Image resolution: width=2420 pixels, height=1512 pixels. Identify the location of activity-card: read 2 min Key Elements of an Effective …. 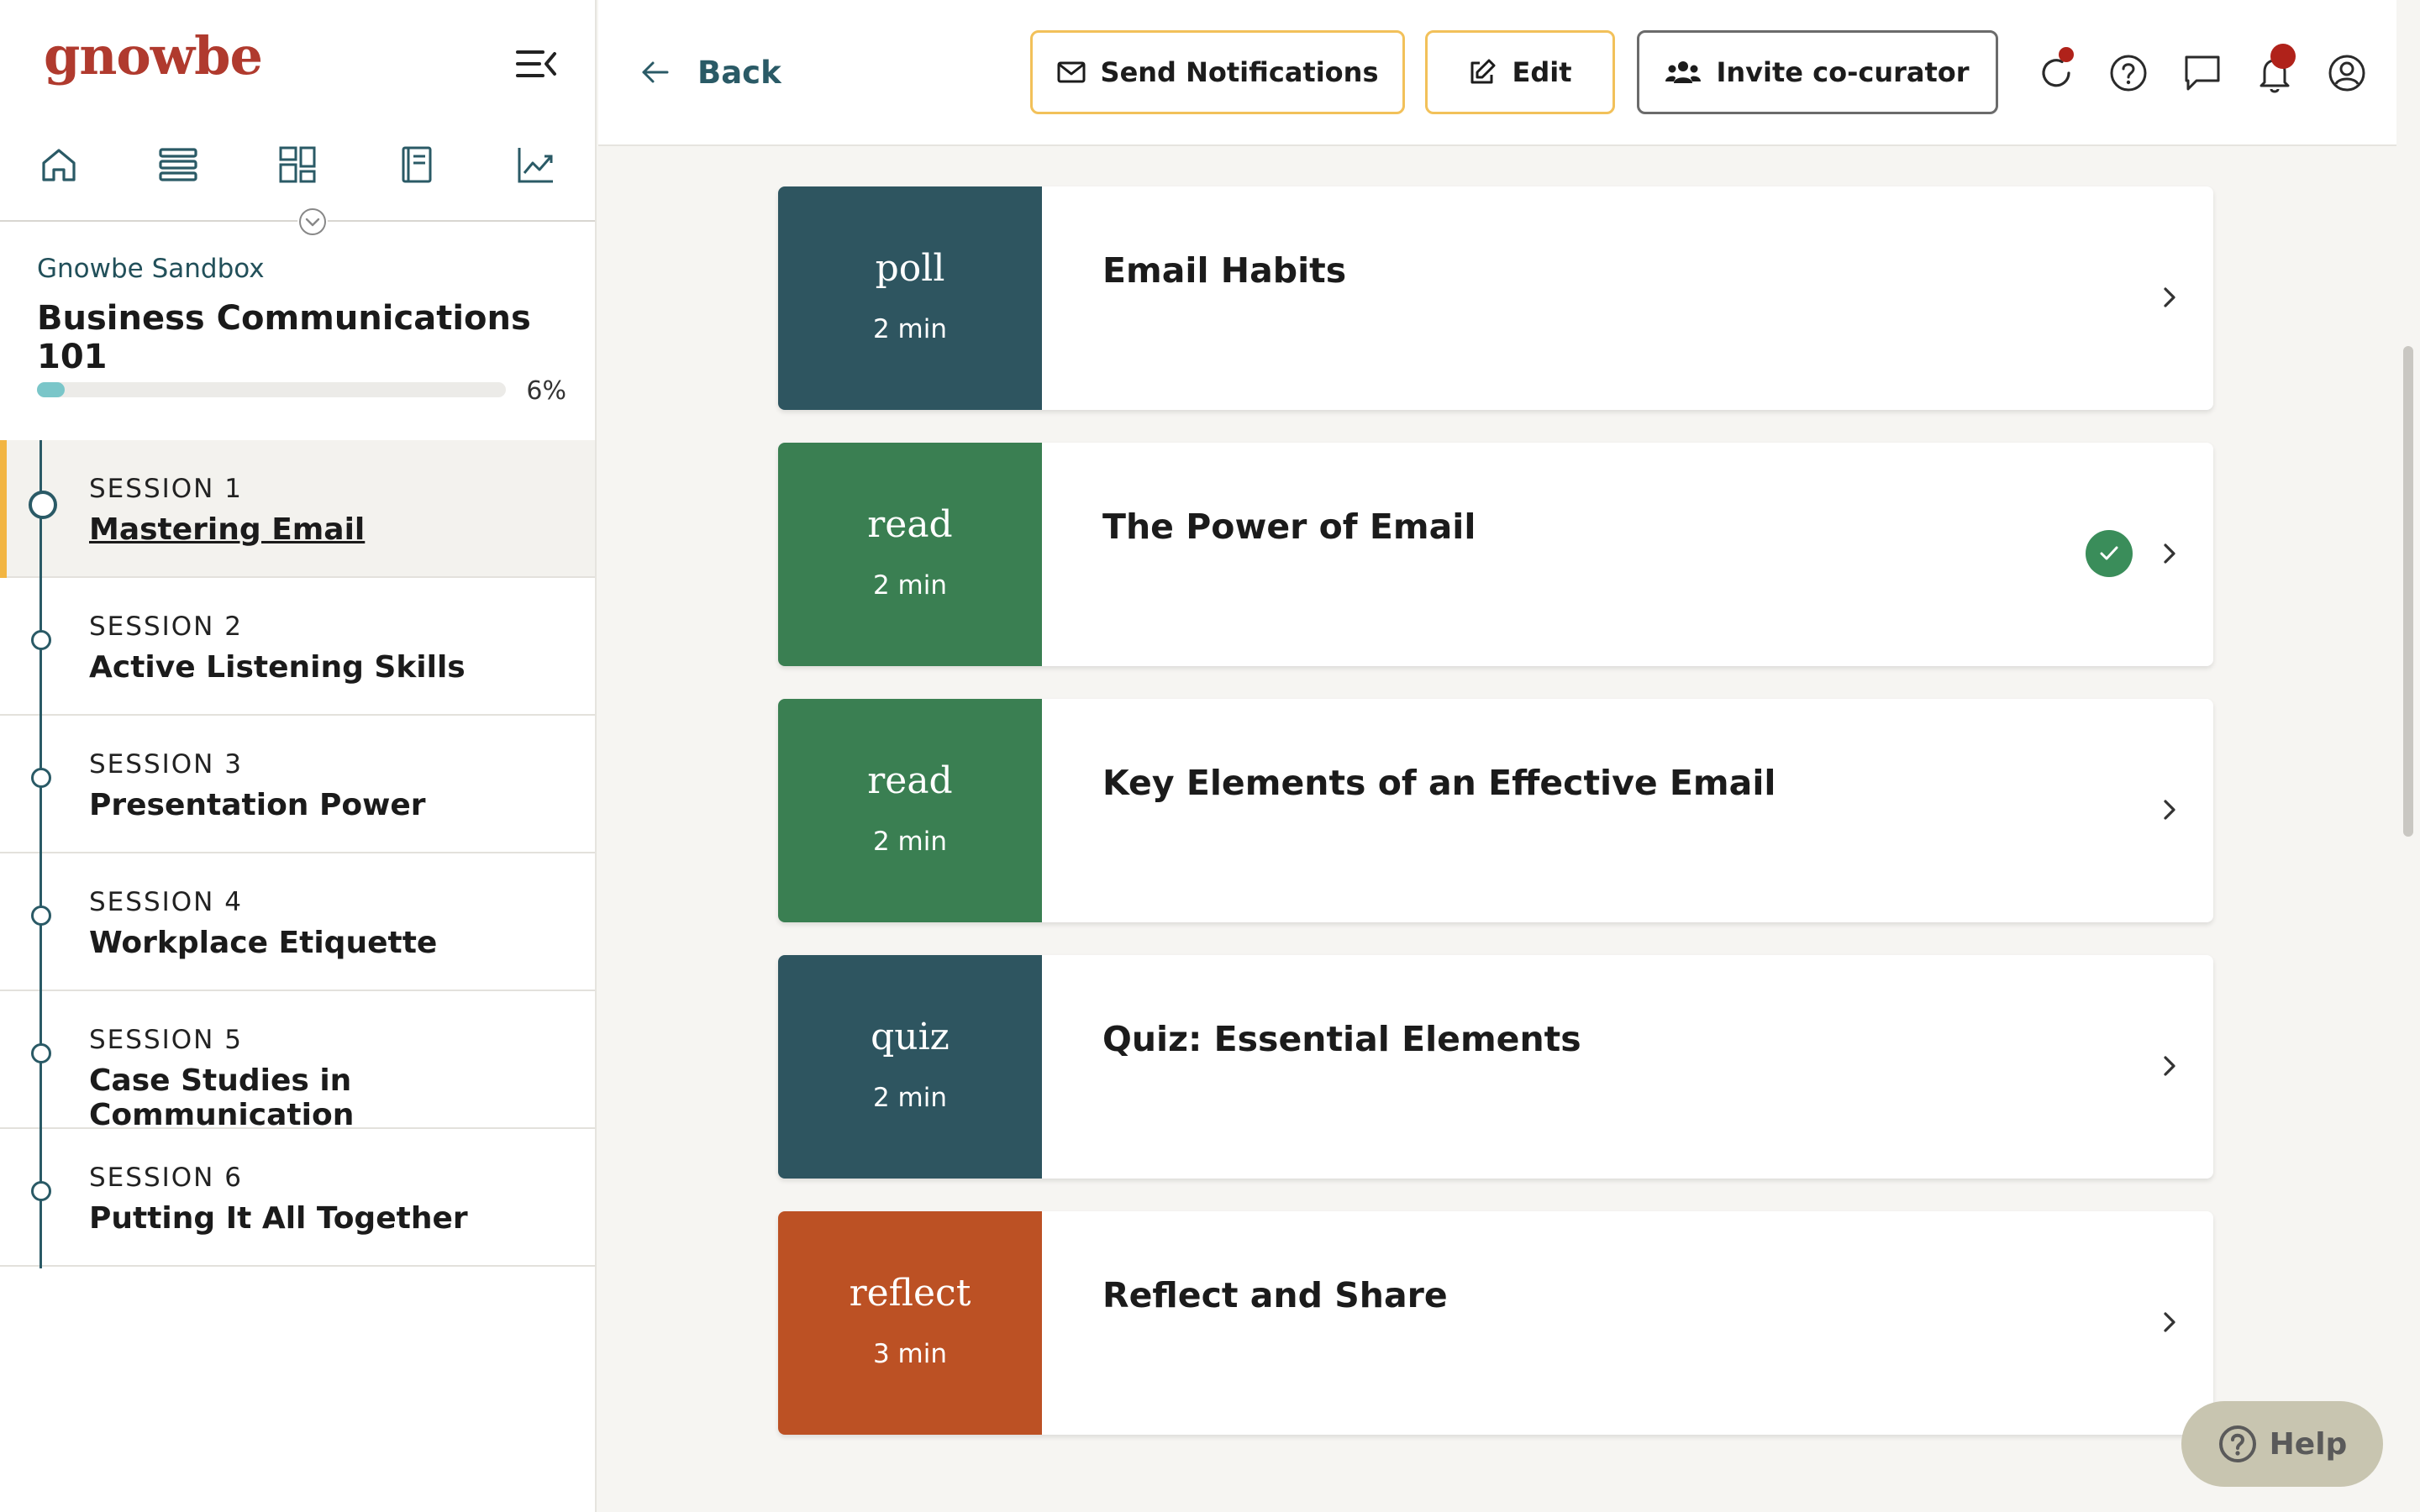
(1496, 810).